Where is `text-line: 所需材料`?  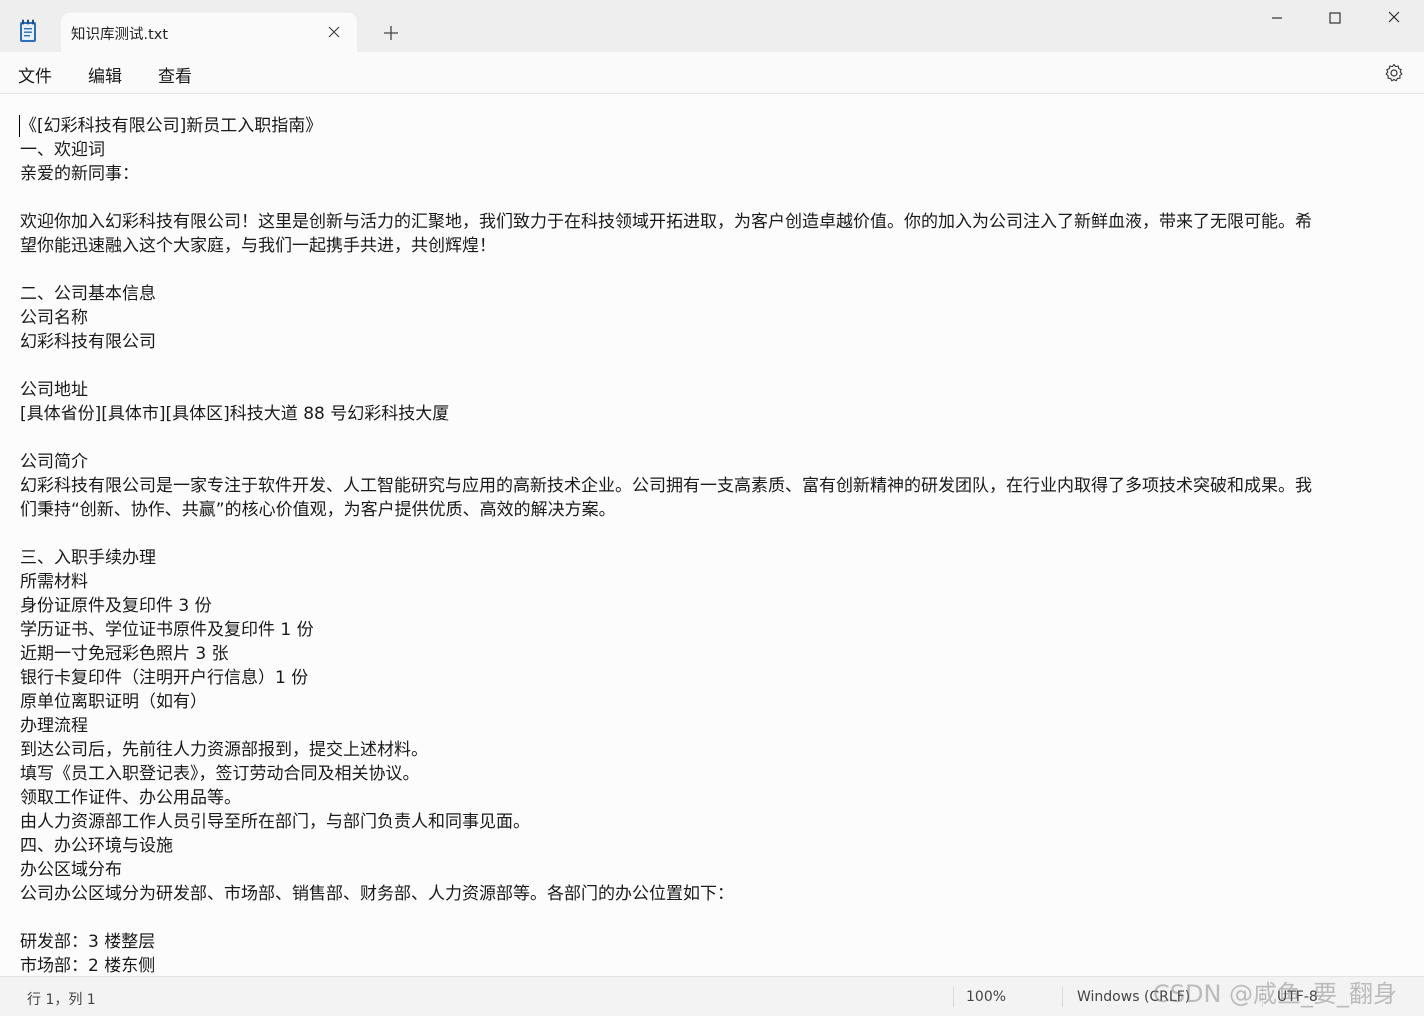
text-line: 所需材料 is located at coordinates (710, 582).